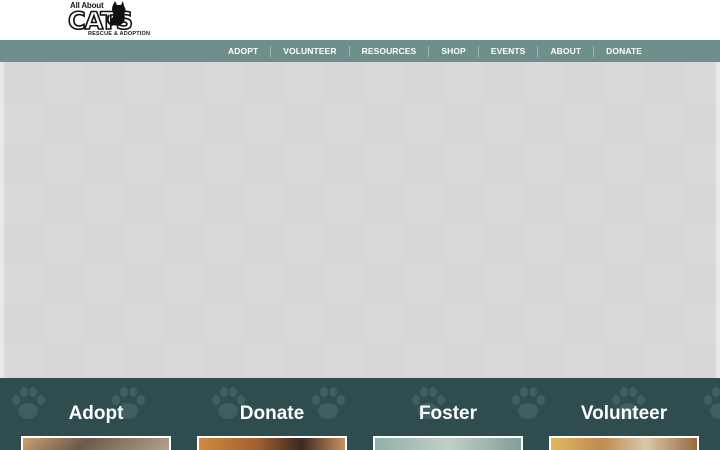 The height and width of the screenshot is (450, 720). I want to click on nav-events: EVENTS, so click(508, 51).